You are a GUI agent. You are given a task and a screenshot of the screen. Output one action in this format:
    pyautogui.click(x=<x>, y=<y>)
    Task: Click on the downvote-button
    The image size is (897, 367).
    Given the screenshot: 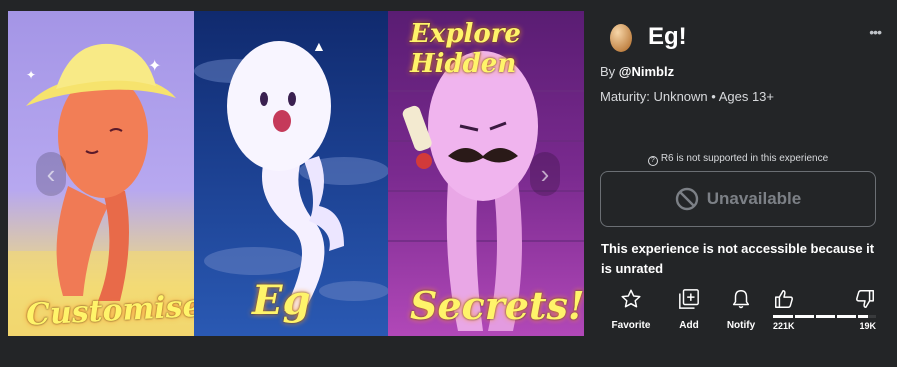 What is the action you would take?
    pyautogui.click(x=865, y=301)
    